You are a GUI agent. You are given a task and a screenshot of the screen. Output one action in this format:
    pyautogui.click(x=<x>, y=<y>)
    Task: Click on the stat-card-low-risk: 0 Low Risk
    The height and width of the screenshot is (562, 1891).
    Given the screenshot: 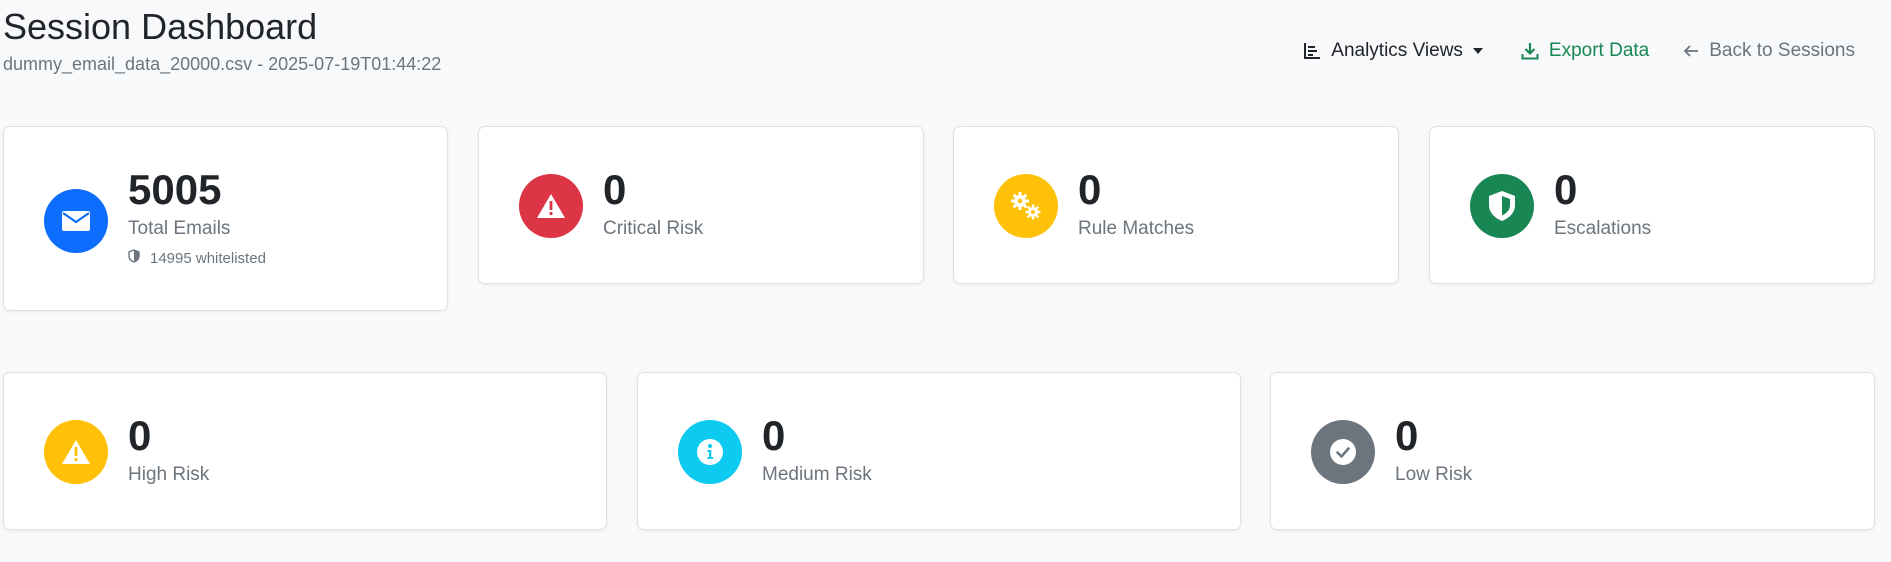 What is the action you would take?
    pyautogui.click(x=1572, y=451)
    